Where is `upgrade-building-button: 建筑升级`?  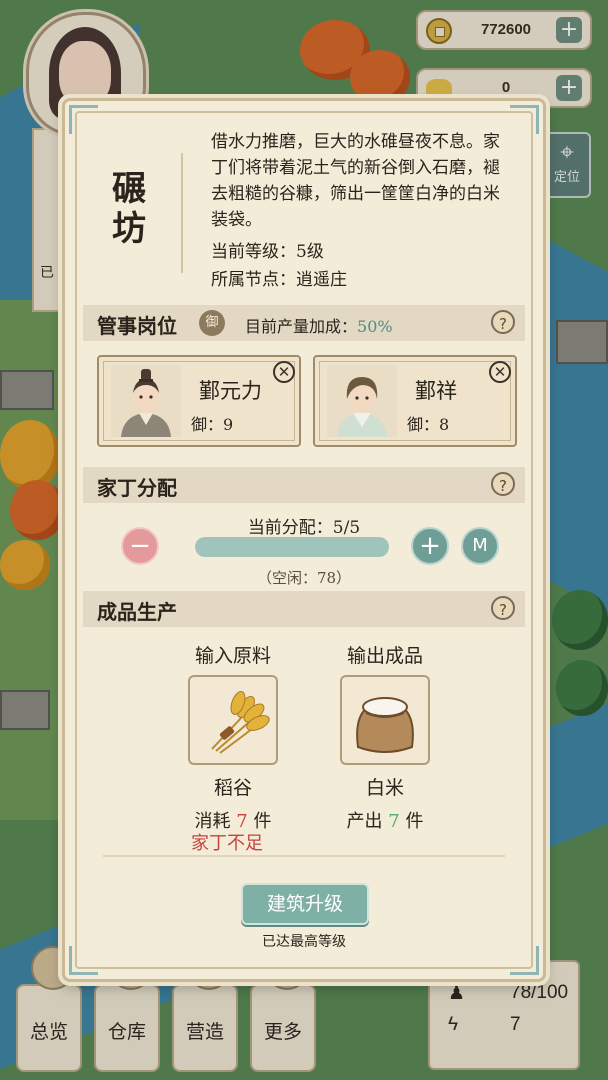 upgrade-building-button: 建筑升级 is located at coordinates (305, 904).